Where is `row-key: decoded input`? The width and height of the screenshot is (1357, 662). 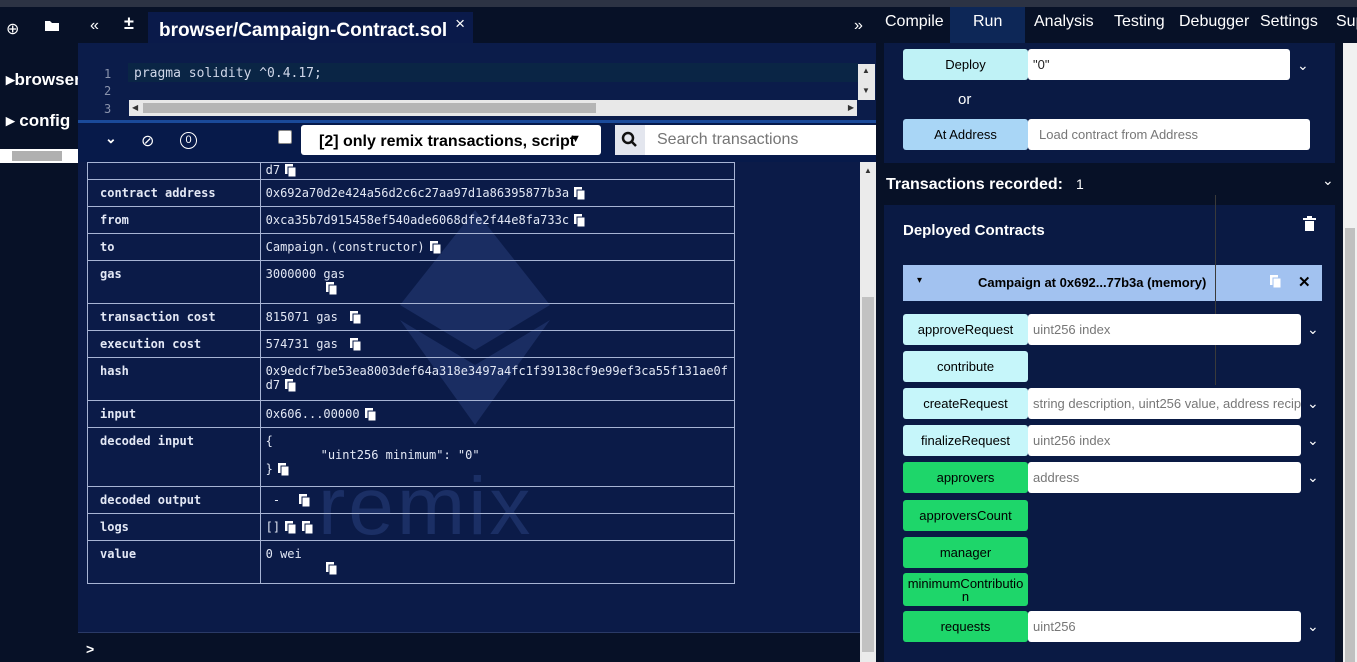 row-key: decoded input is located at coordinates (174, 457).